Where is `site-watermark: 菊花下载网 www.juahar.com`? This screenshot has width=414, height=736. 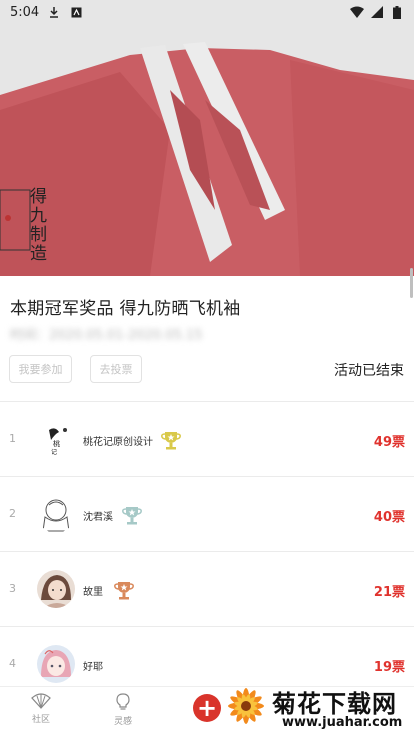 site-watermark: 菊花下载网 www.juahar.com is located at coordinates (317, 709).